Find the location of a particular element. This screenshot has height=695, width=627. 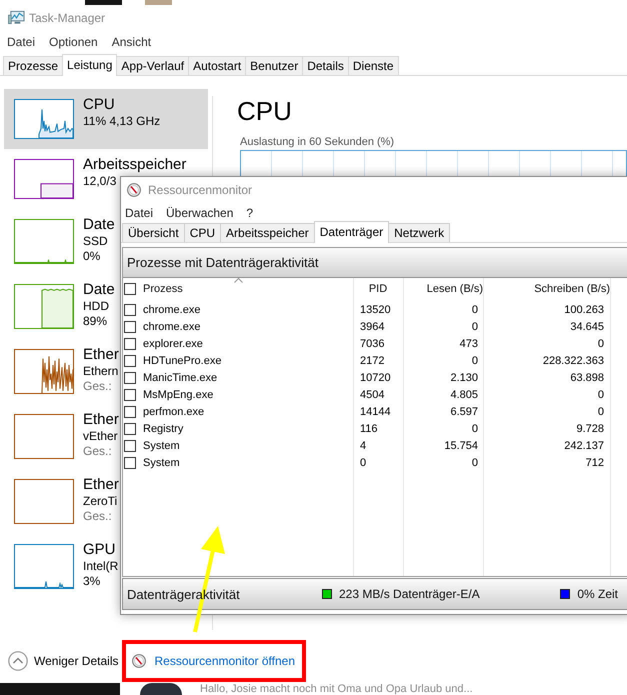

column-header: PID is located at coordinates (378, 288).